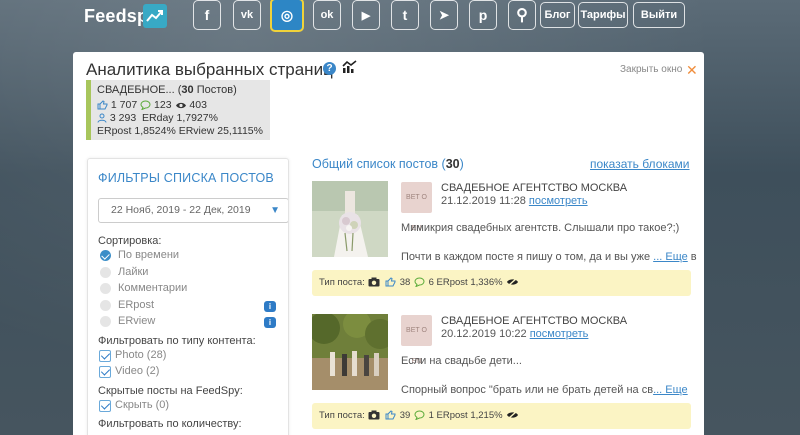 The height and width of the screenshot is (435, 800). Describe the element at coordinates (692, 257) in the screenshot. I see `post-text-tail: в` at that location.